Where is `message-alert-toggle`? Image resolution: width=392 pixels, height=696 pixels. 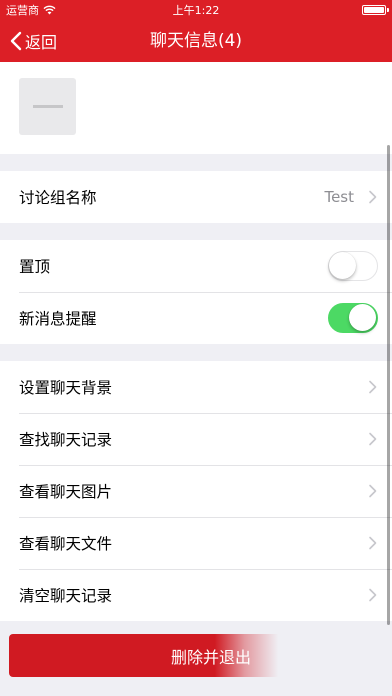 message-alert-toggle is located at coordinates (353, 318).